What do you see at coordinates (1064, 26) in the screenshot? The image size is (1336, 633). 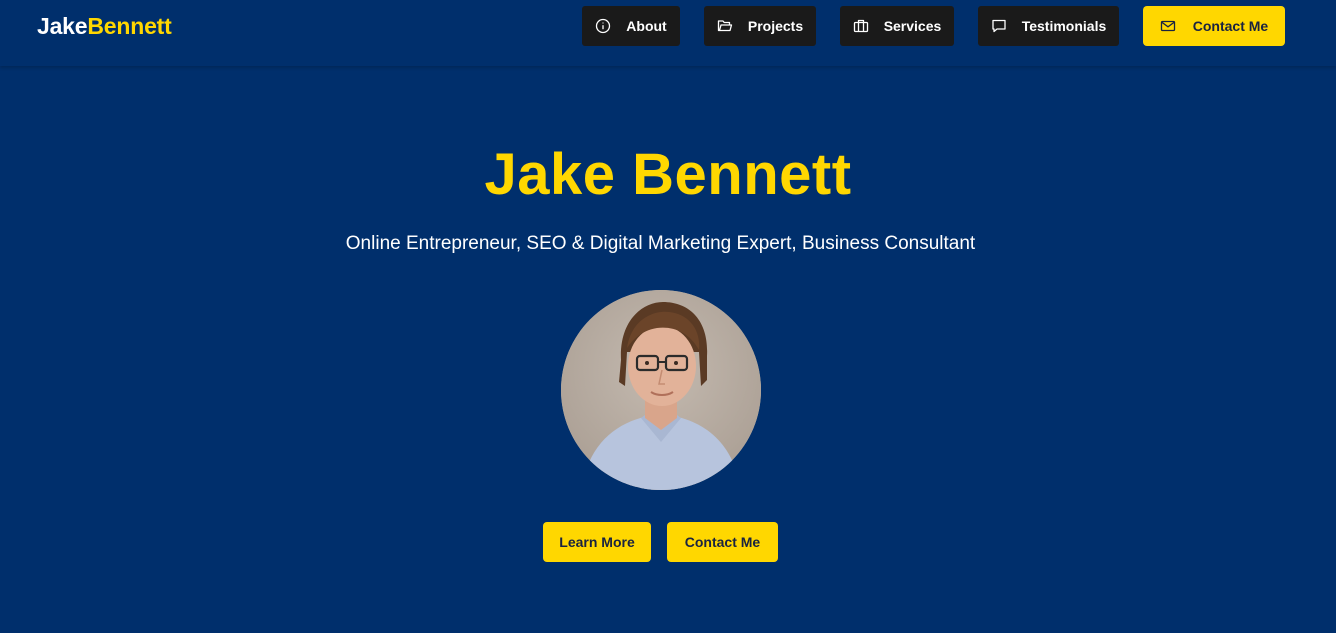 I see `nav-testimonials-label: Testimonials` at bounding box center [1064, 26].